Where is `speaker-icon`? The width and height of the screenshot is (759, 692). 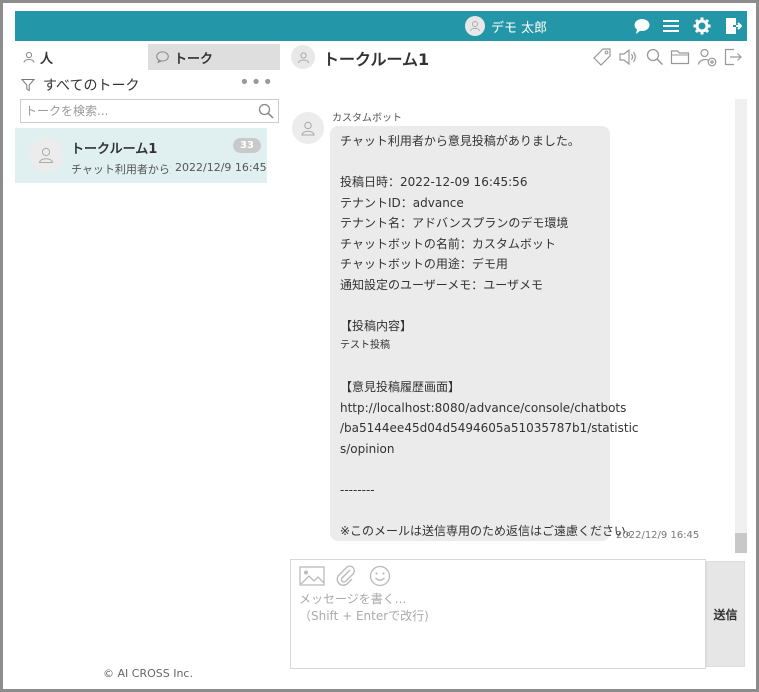 speaker-icon is located at coordinates (628, 57).